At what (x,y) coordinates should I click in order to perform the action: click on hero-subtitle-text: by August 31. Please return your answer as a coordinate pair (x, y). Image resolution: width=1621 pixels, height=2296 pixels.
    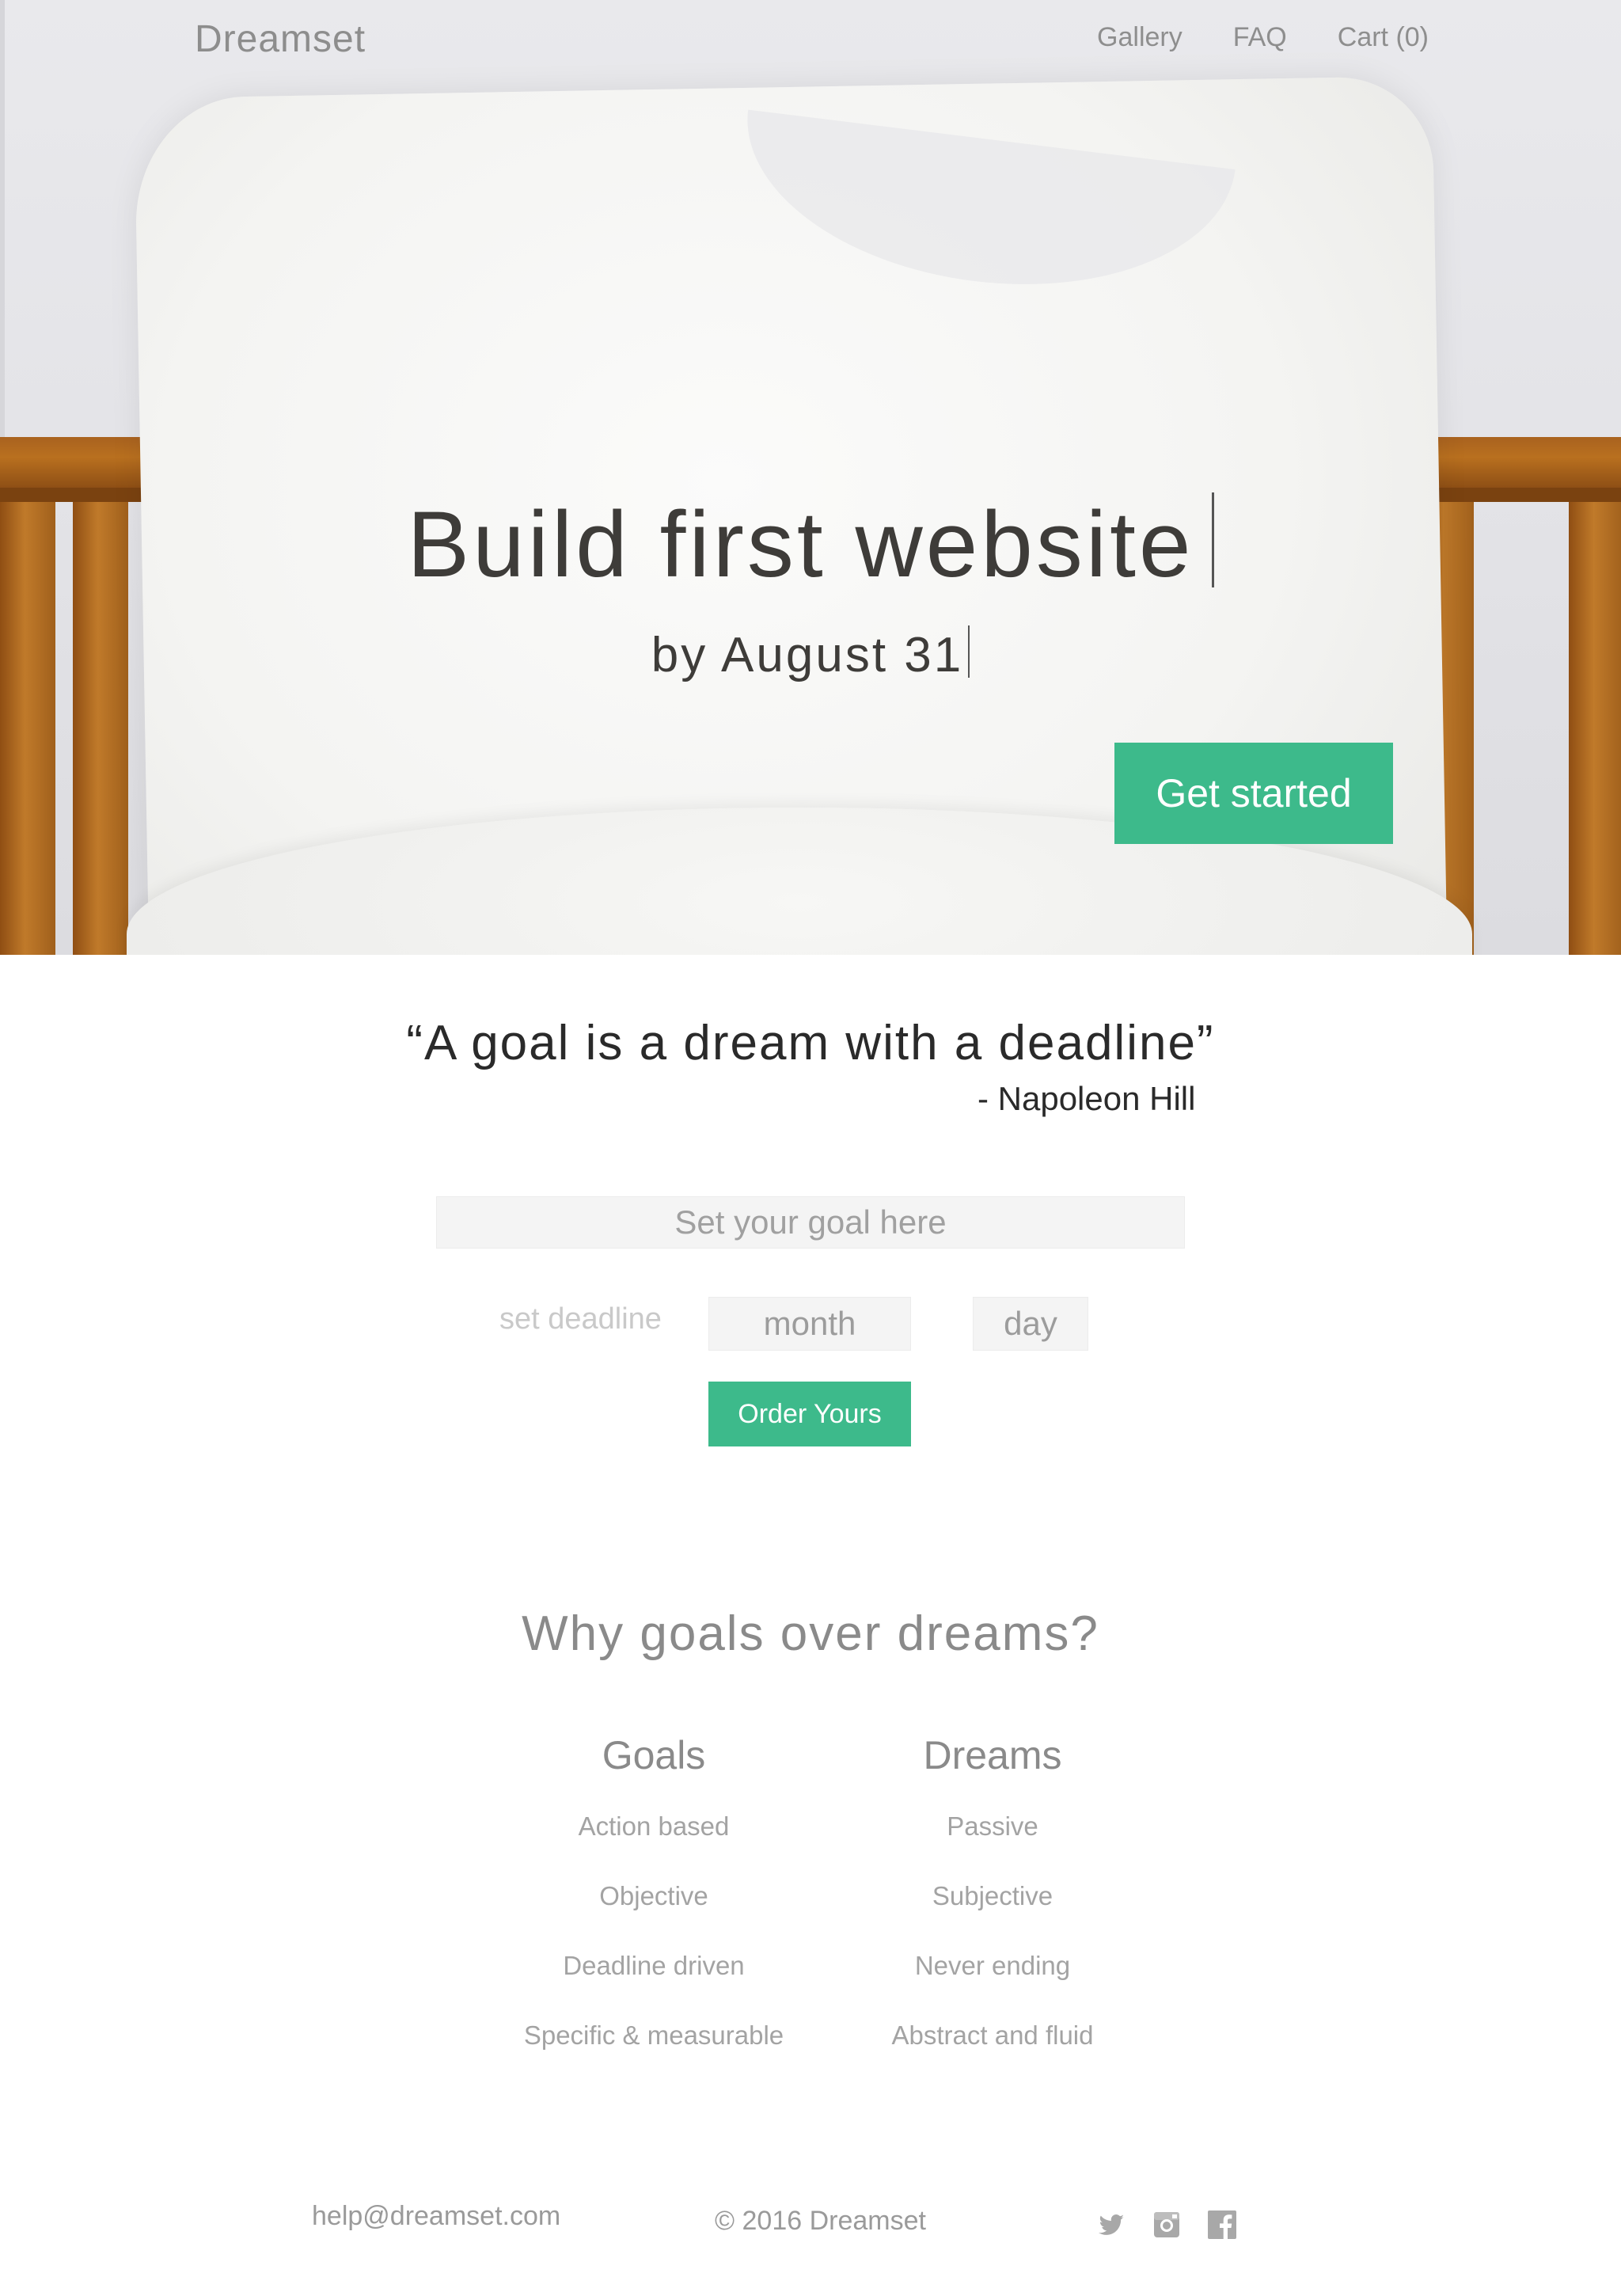
    Looking at the image, I should click on (807, 655).